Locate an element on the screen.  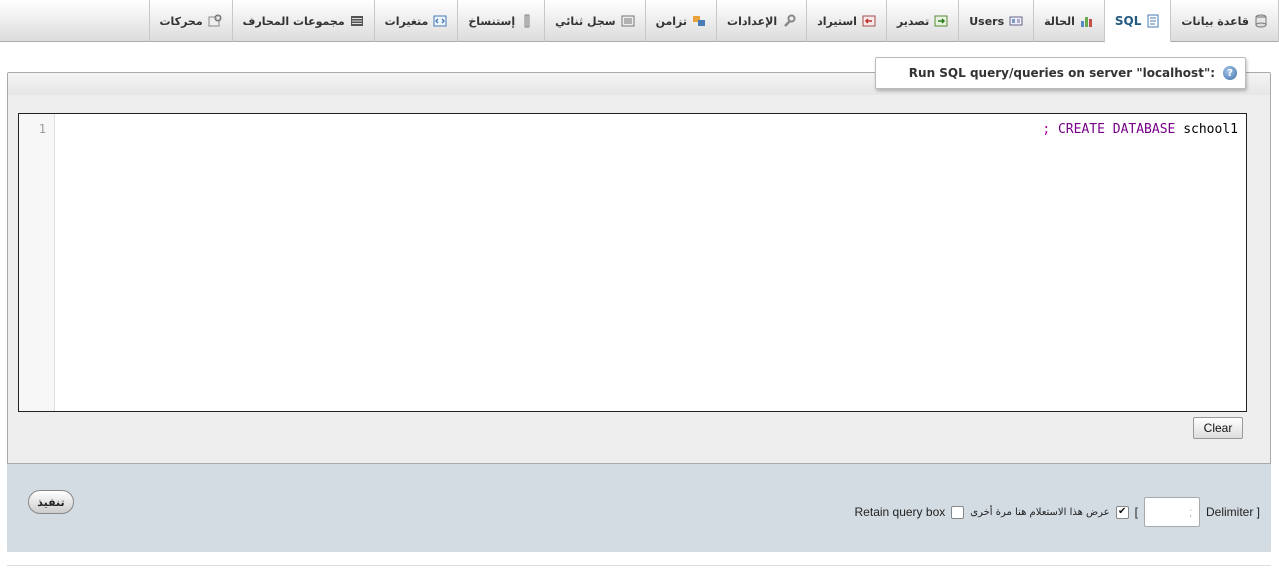
tab-import: استيراد is located at coordinates (846, 21).